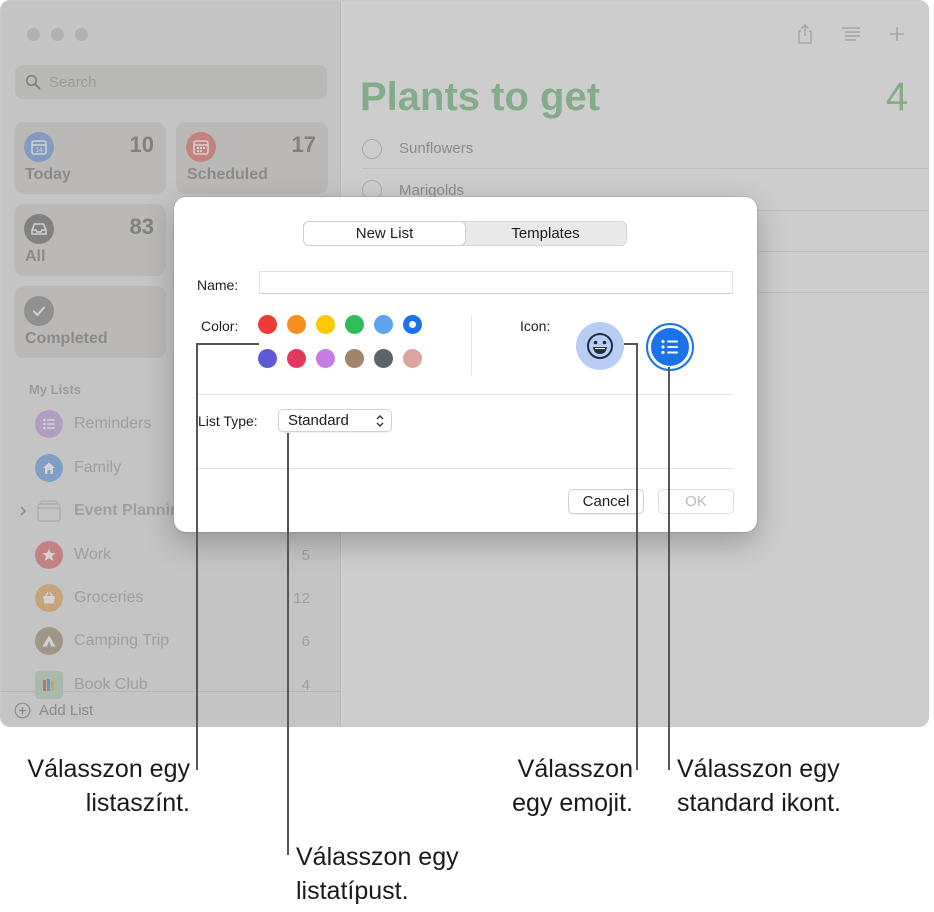  I want to click on list-bullet-icon, so click(670, 347).